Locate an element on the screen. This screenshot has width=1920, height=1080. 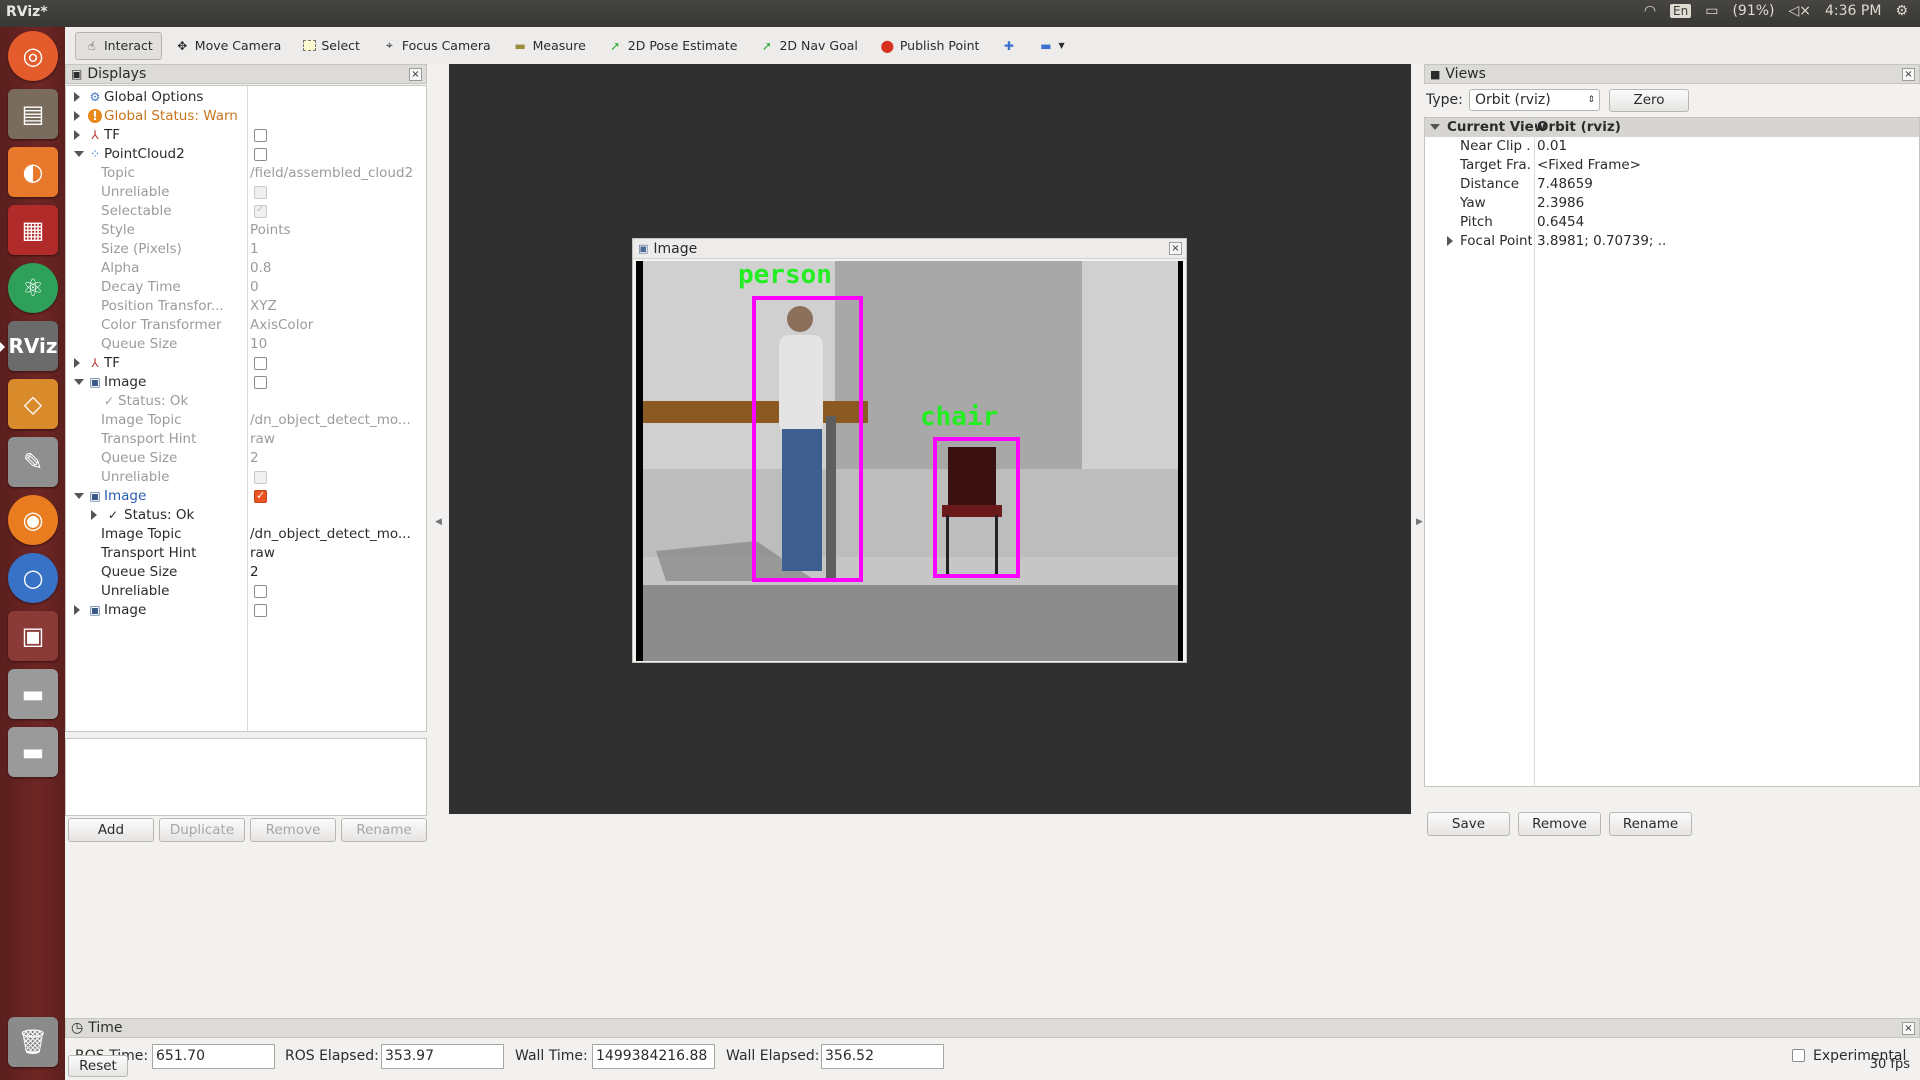
battery-level: (91%) is located at coordinates (1753, 11).